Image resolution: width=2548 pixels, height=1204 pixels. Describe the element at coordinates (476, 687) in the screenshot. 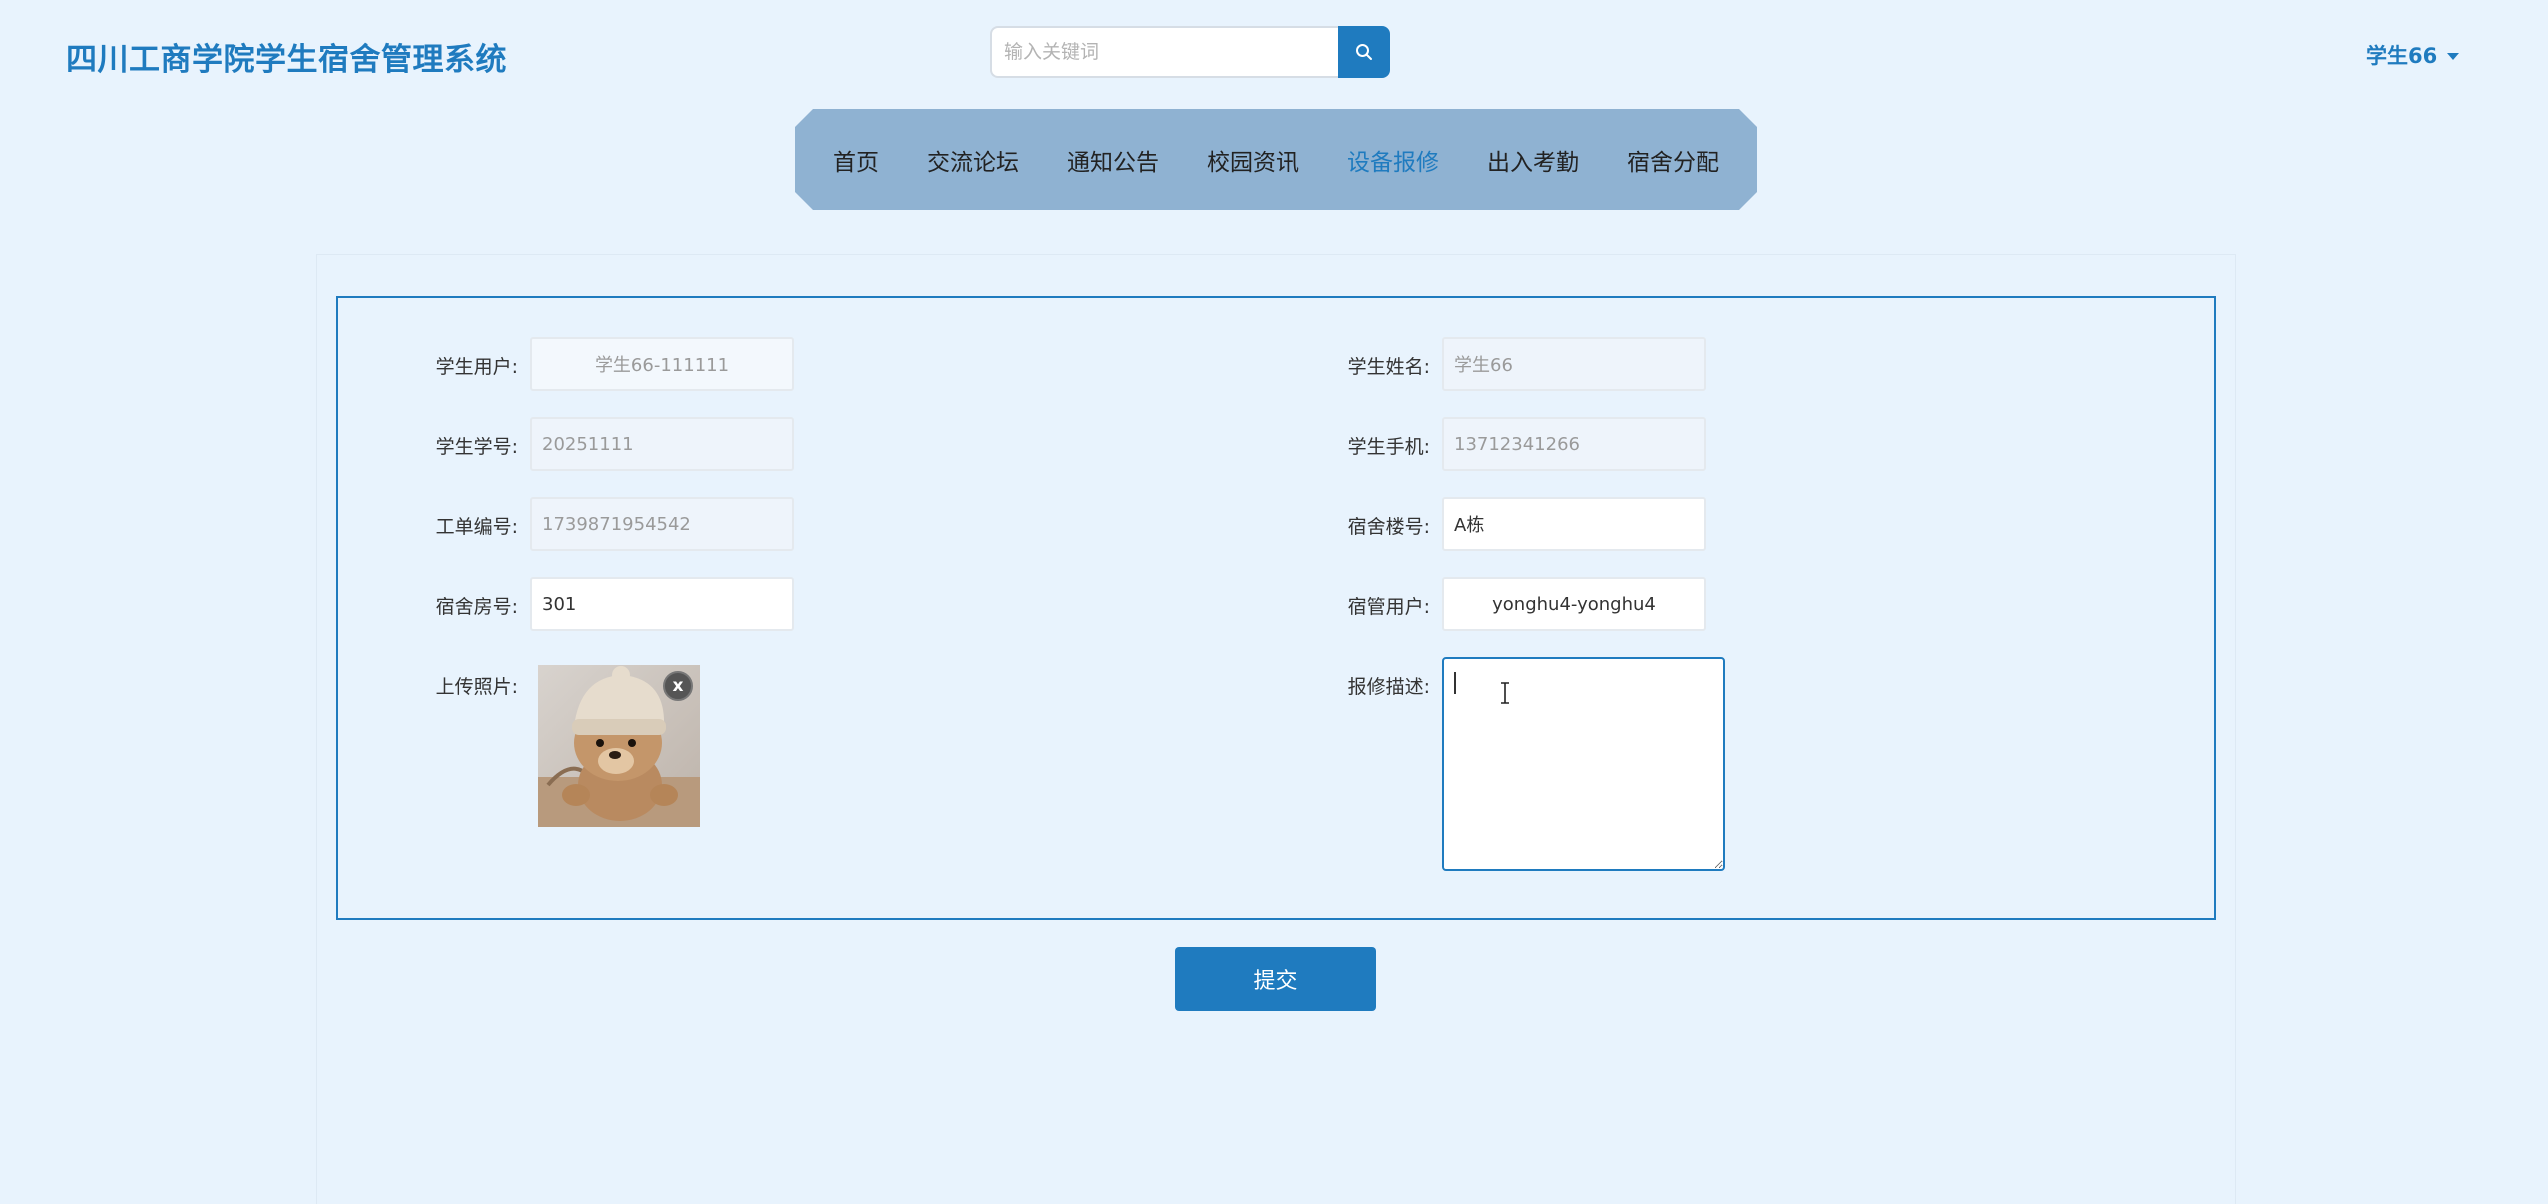

I see `upload-photo-label: 上传照片:` at that location.